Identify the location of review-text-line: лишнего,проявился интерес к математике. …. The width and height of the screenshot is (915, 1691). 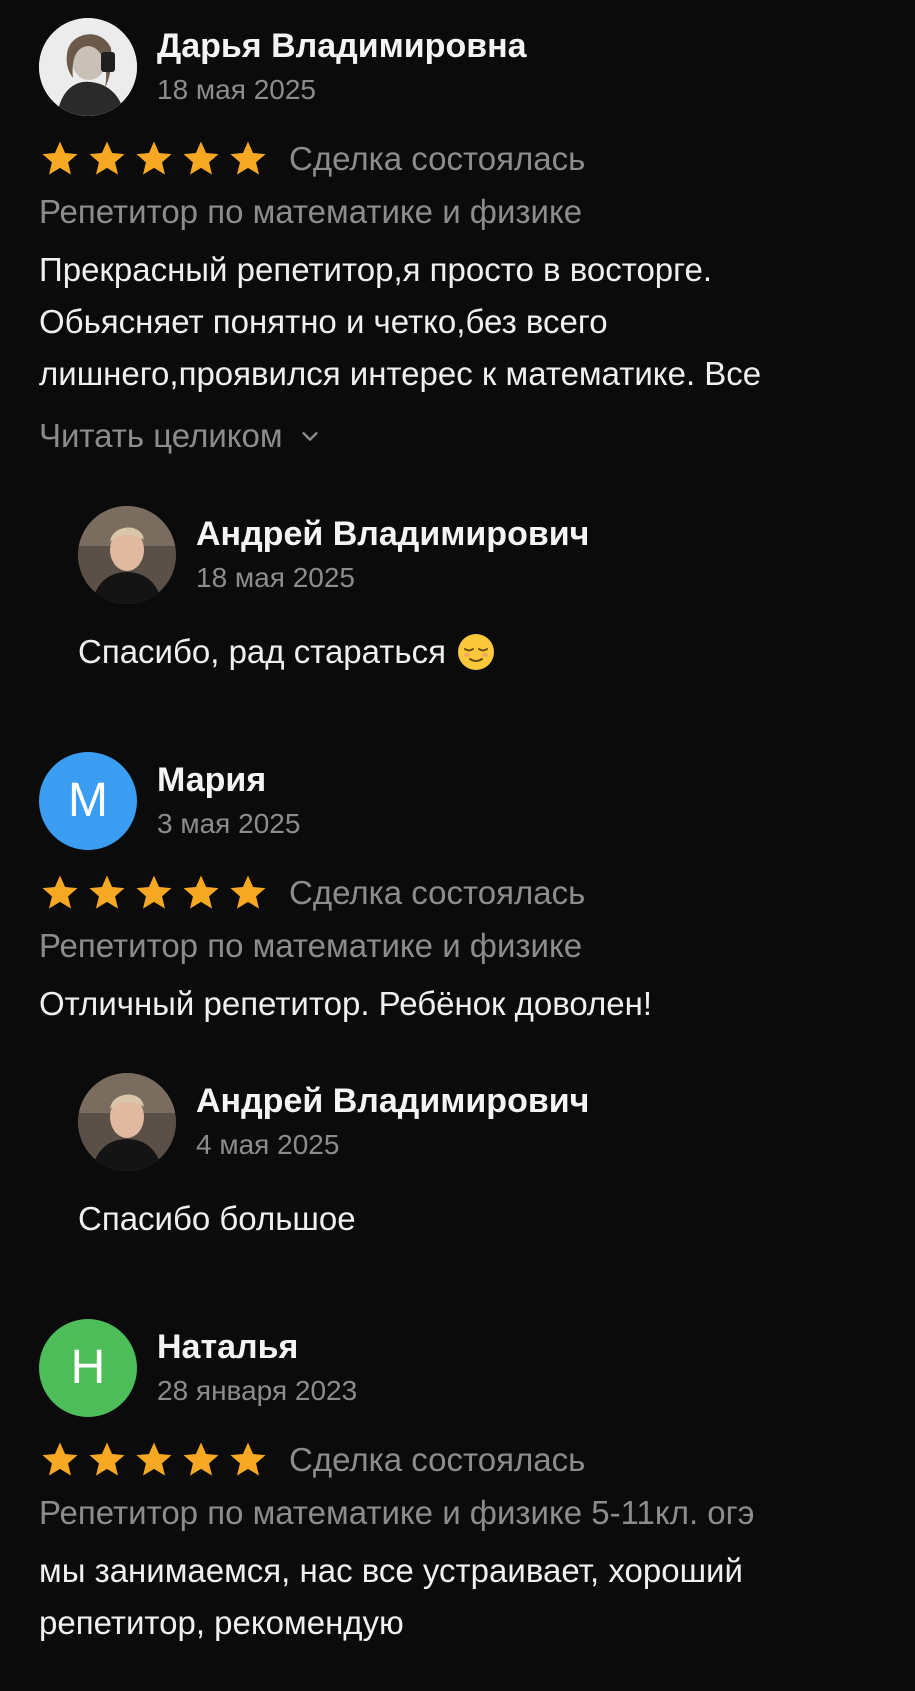
(400, 373).